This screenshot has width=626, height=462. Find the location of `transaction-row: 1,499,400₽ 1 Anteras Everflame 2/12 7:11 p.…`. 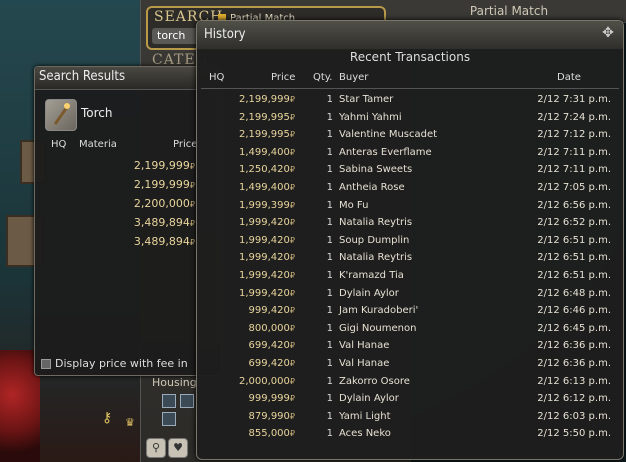

transaction-row: 1,499,400₽ 1 Anteras Everflame 2/12 7:11 p.… is located at coordinates (410, 155).